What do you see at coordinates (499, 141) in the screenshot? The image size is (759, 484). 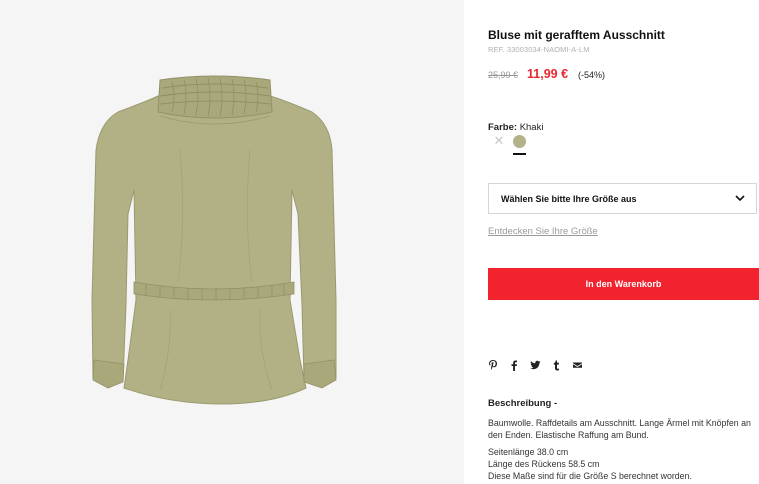 I see `close-x-icon: ✕` at bounding box center [499, 141].